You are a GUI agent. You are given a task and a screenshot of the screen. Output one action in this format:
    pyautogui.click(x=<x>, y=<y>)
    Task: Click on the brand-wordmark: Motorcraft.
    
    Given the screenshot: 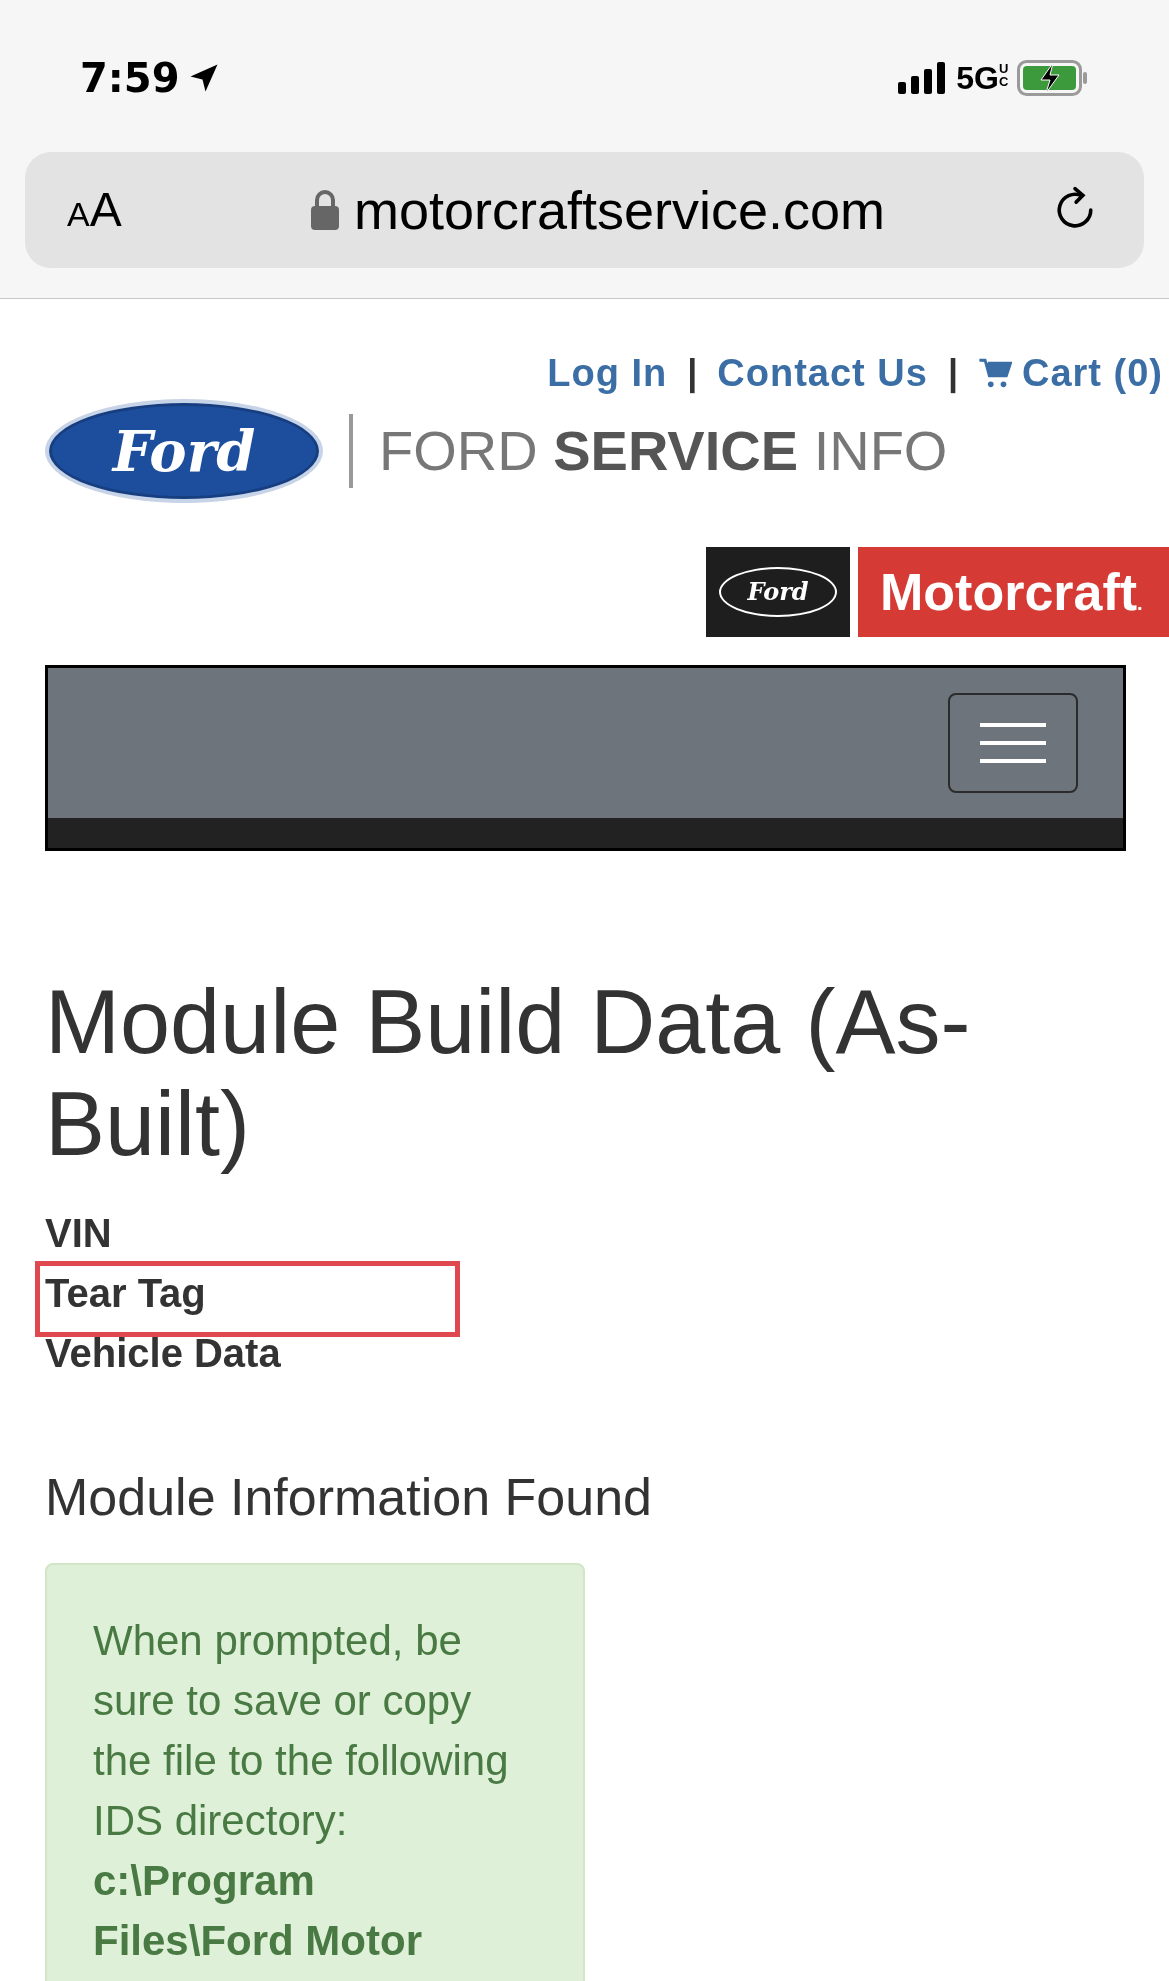 What is the action you would take?
    pyautogui.click(x=1011, y=592)
    